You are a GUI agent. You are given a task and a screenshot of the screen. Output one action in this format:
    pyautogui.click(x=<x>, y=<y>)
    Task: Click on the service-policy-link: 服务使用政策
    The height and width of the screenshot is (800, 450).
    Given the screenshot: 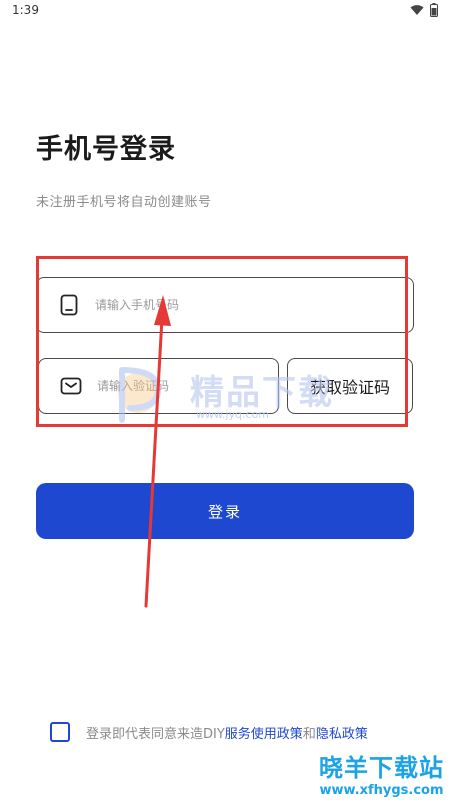 What is the action you would take?
    pyautogui.click(x=264, y=732)
    